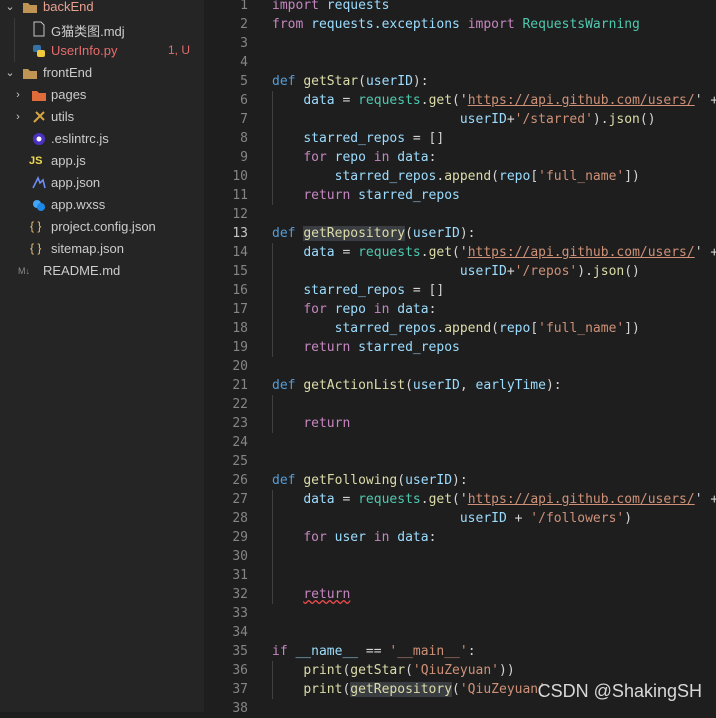 The image size is (716, 718). Describe the element at coordinates (102, 73) in the screenshot. I see `folder-frontend: ⌄ frontEnd` at that location.